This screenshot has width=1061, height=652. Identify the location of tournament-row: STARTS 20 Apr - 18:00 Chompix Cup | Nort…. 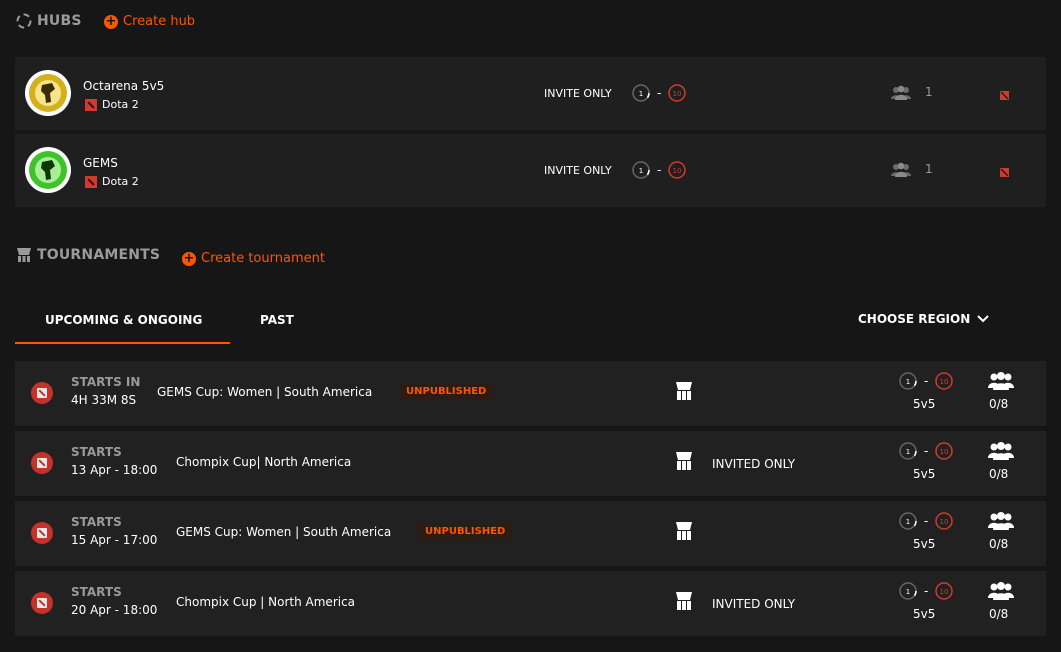
(530, 603).